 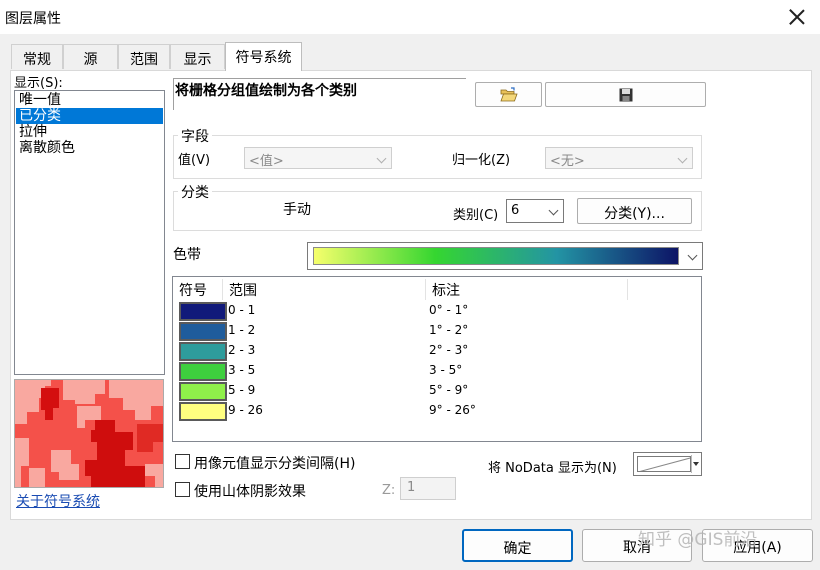 I want to click on color-ramp-label: 色带, so click(x=187, y=255).